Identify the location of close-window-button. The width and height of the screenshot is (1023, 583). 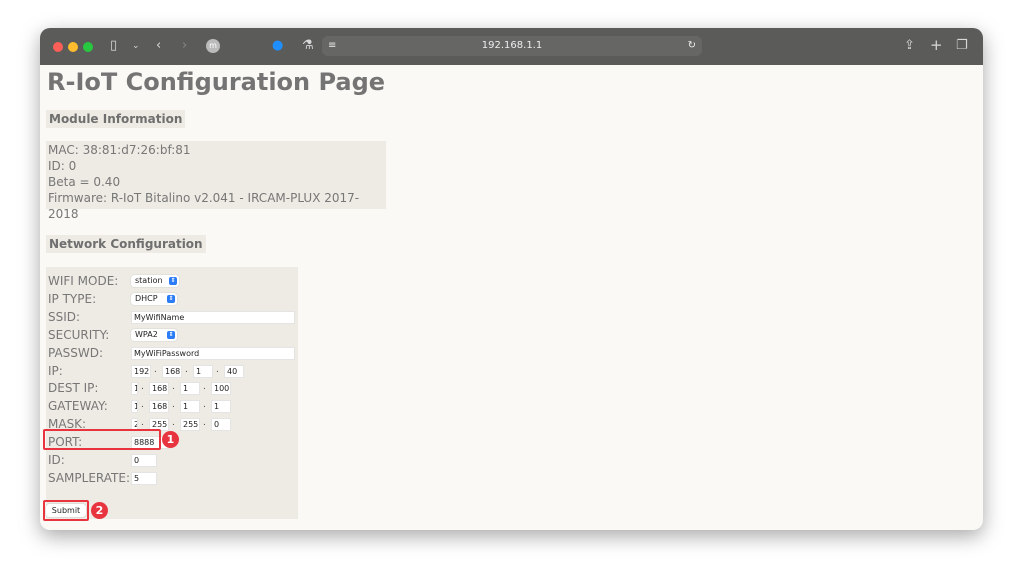
(58, 47).